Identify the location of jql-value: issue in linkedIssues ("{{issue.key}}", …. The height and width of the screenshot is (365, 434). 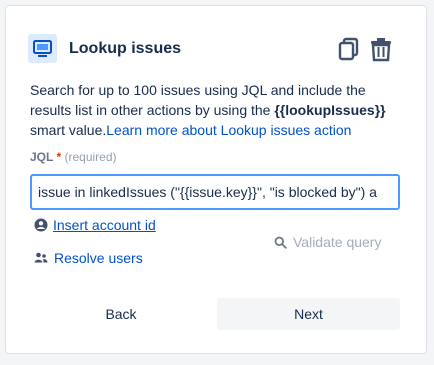
(207, 192).